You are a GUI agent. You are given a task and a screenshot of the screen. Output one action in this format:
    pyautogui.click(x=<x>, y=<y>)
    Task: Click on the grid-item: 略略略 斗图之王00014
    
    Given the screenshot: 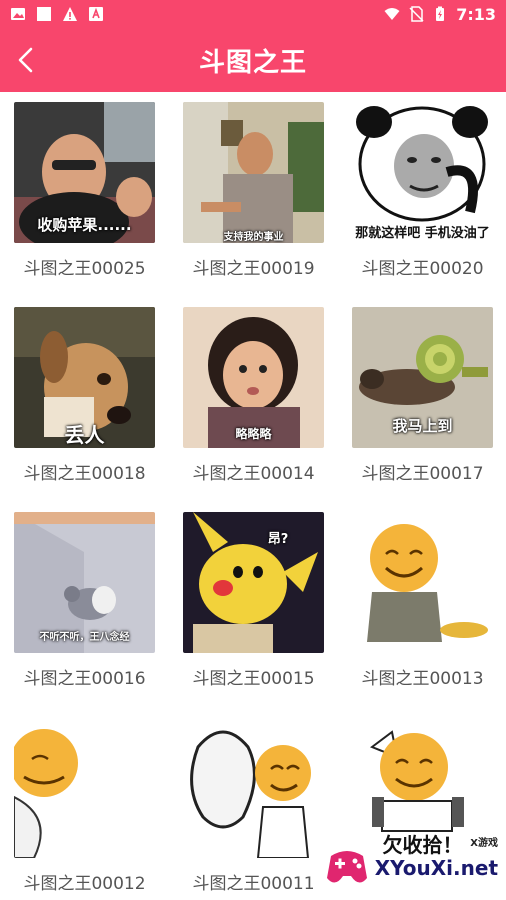 What is the action you would take?
    pyautogui.click(x=253, y=399)
    